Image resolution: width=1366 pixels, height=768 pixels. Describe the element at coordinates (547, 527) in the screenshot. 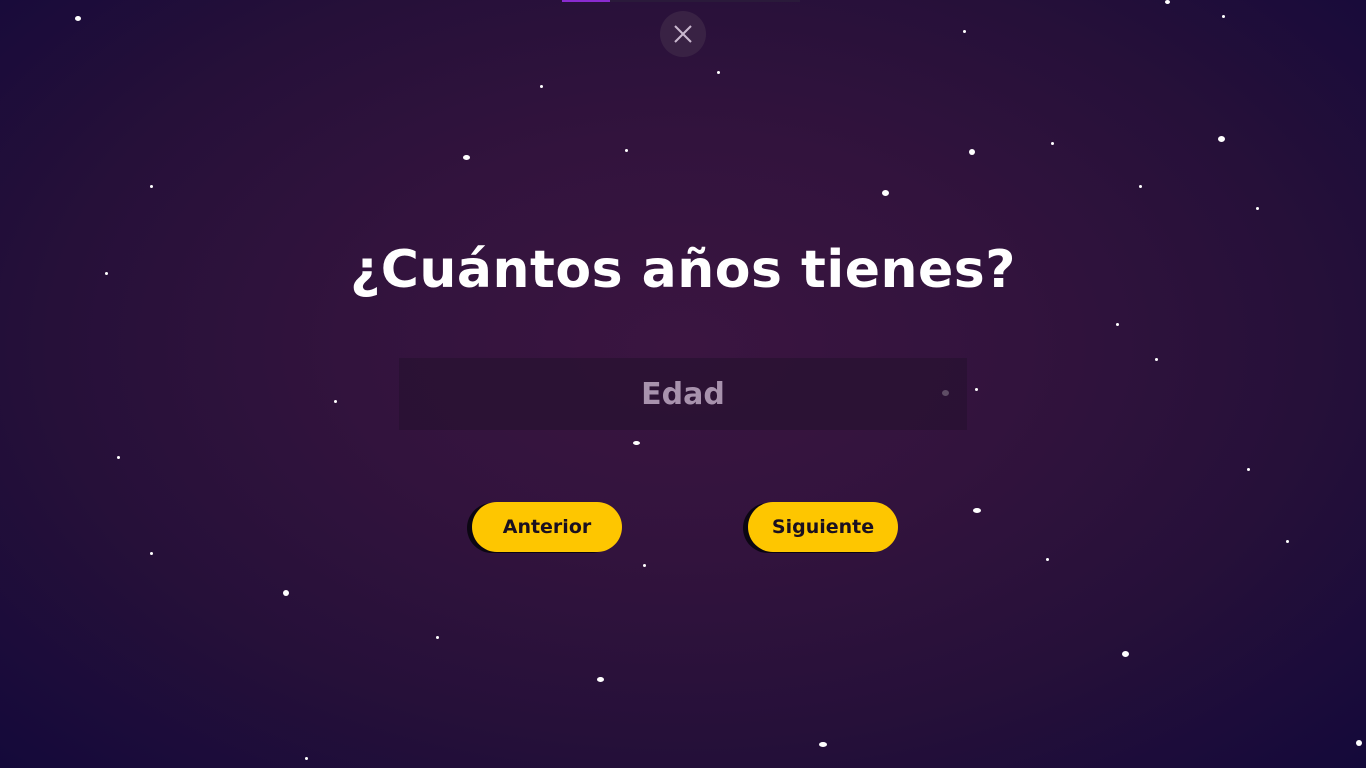

I see `previous-button: Anterior` at that location.